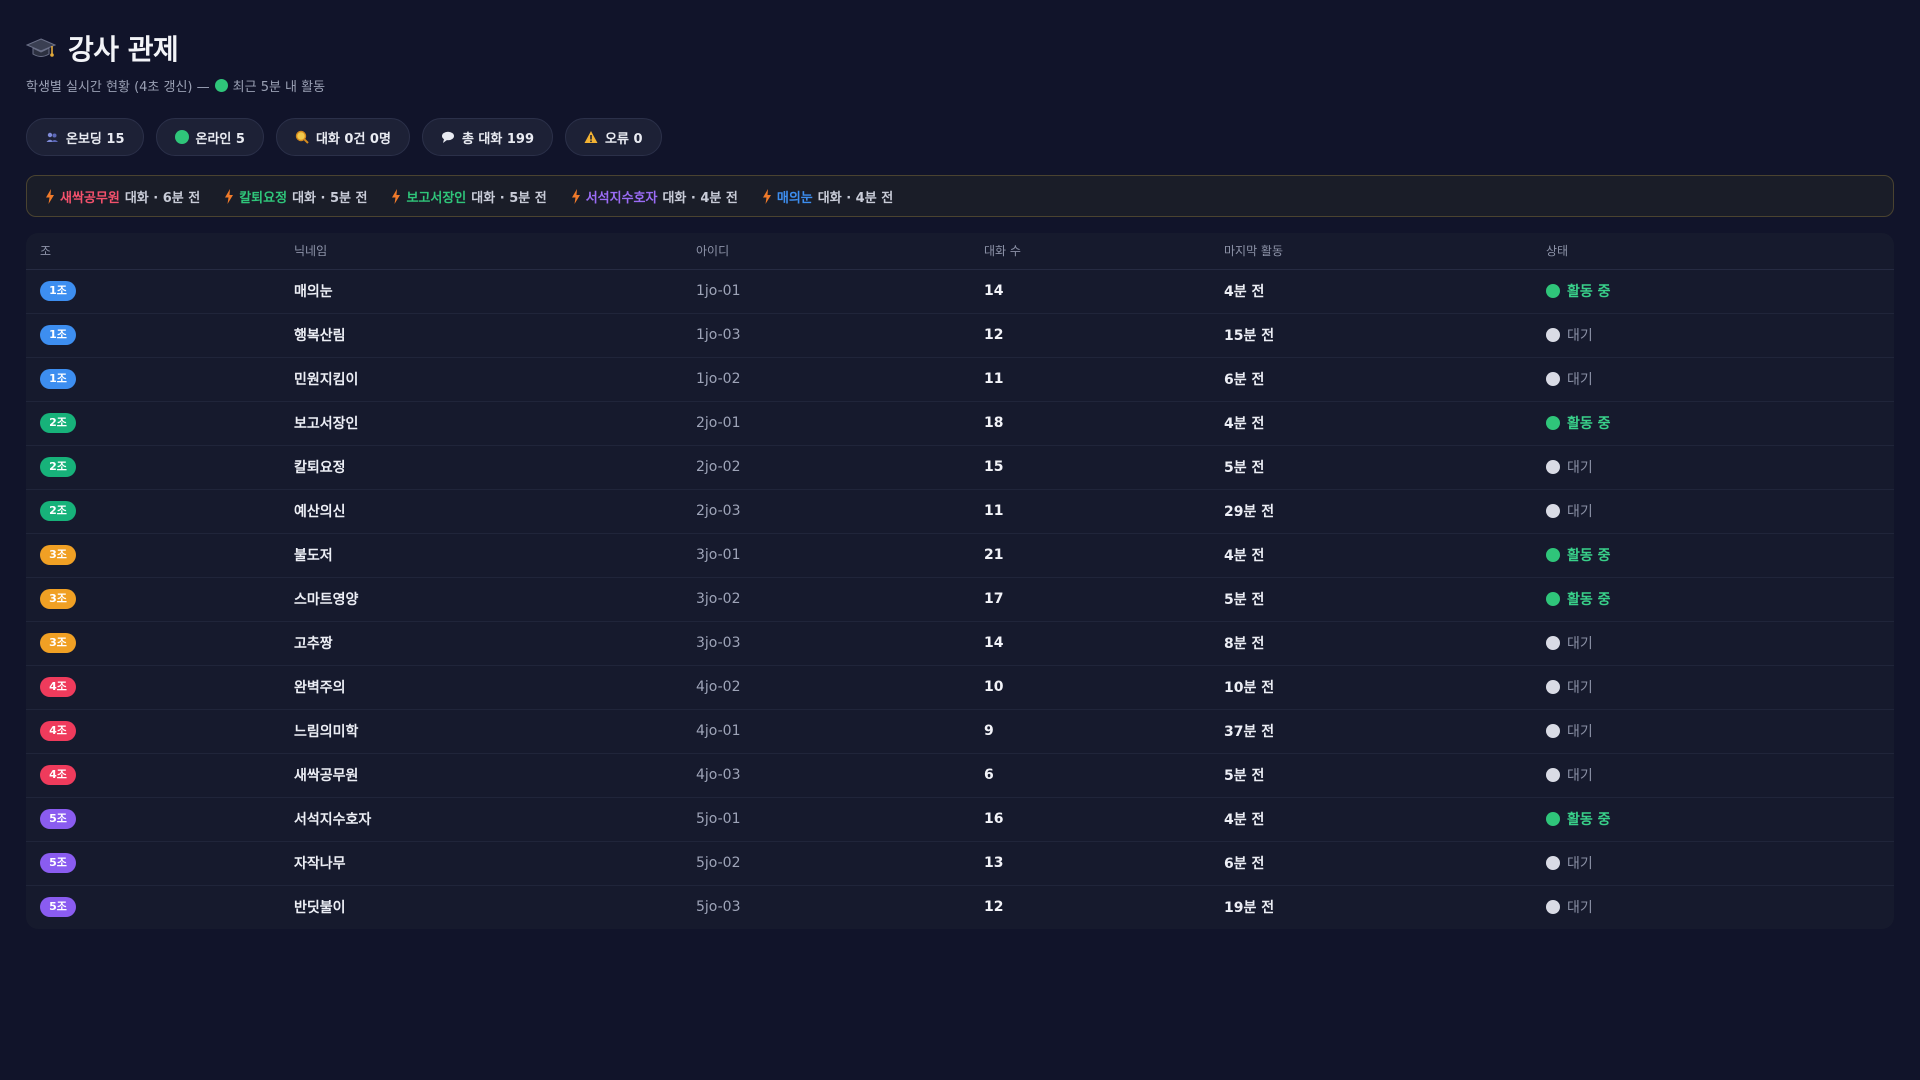  Describe the element at coordinates (85, 137) in the screenshot. I see `pill-onboarding: 온보딩 15` at that location.